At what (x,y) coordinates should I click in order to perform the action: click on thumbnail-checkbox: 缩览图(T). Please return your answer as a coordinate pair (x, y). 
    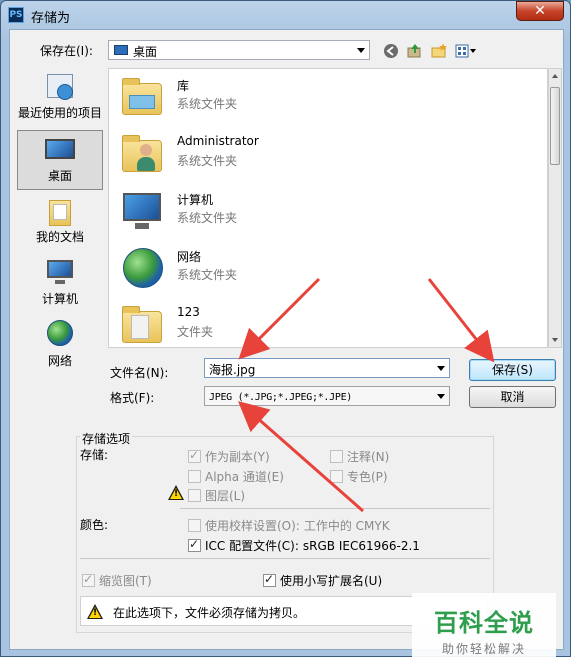
    Looking at the image, I should click on (117, 580).